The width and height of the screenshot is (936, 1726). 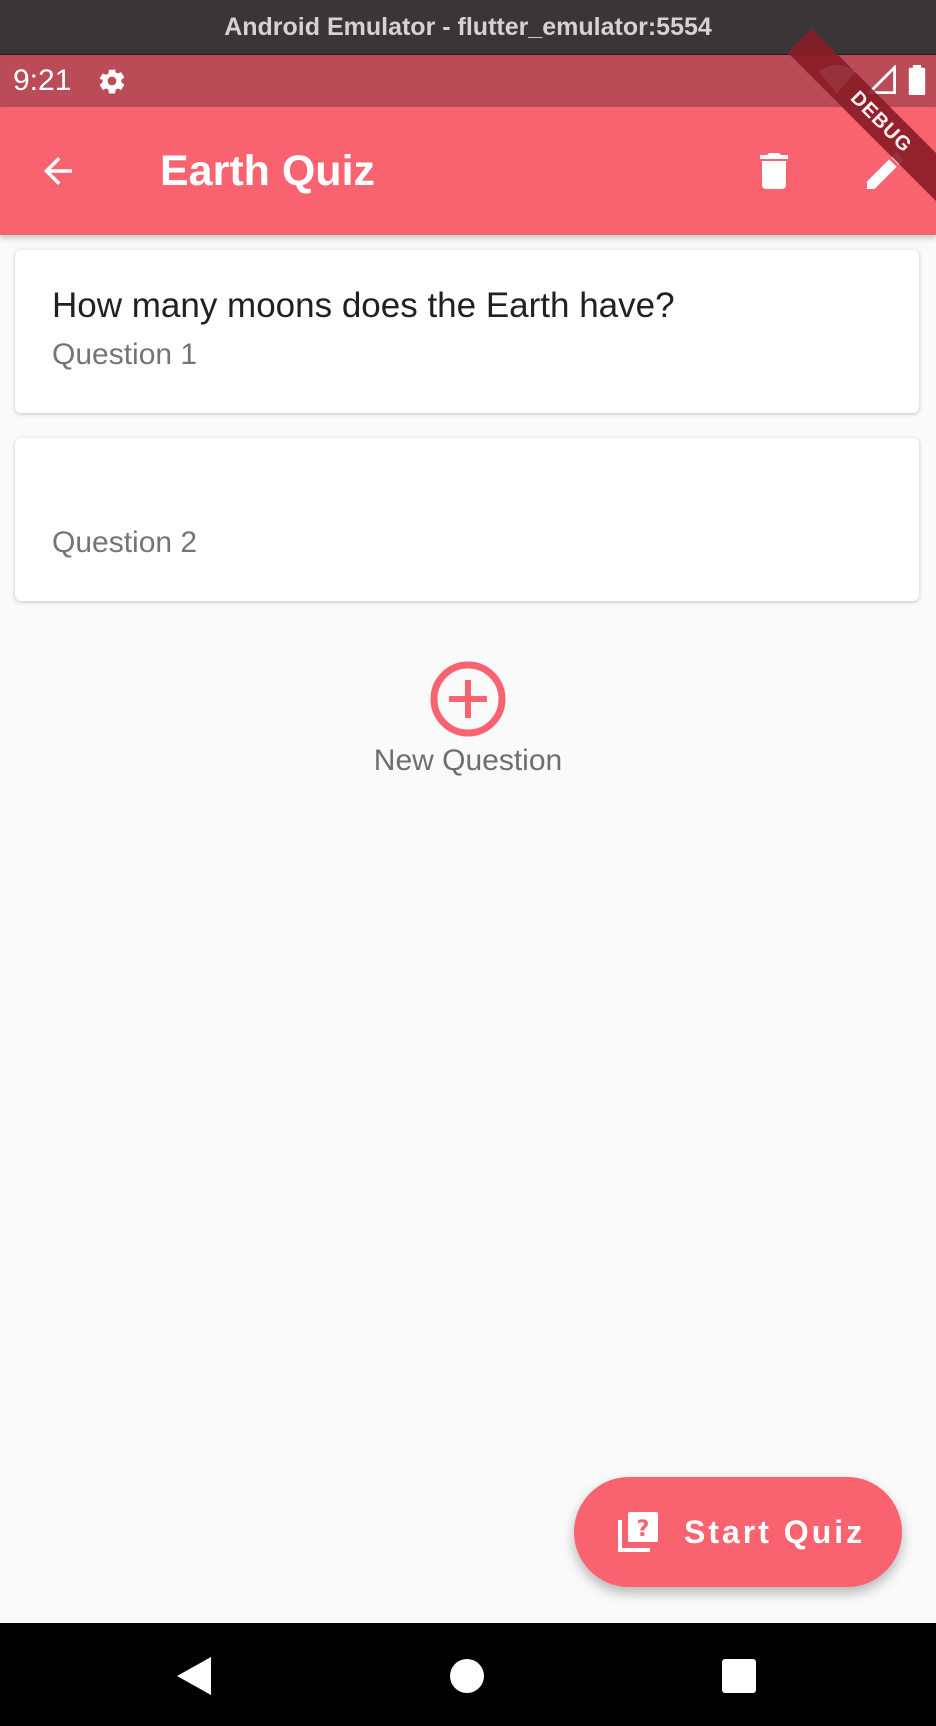 I want to click on quiz-icon: ?, so click(x=638, y=1532).